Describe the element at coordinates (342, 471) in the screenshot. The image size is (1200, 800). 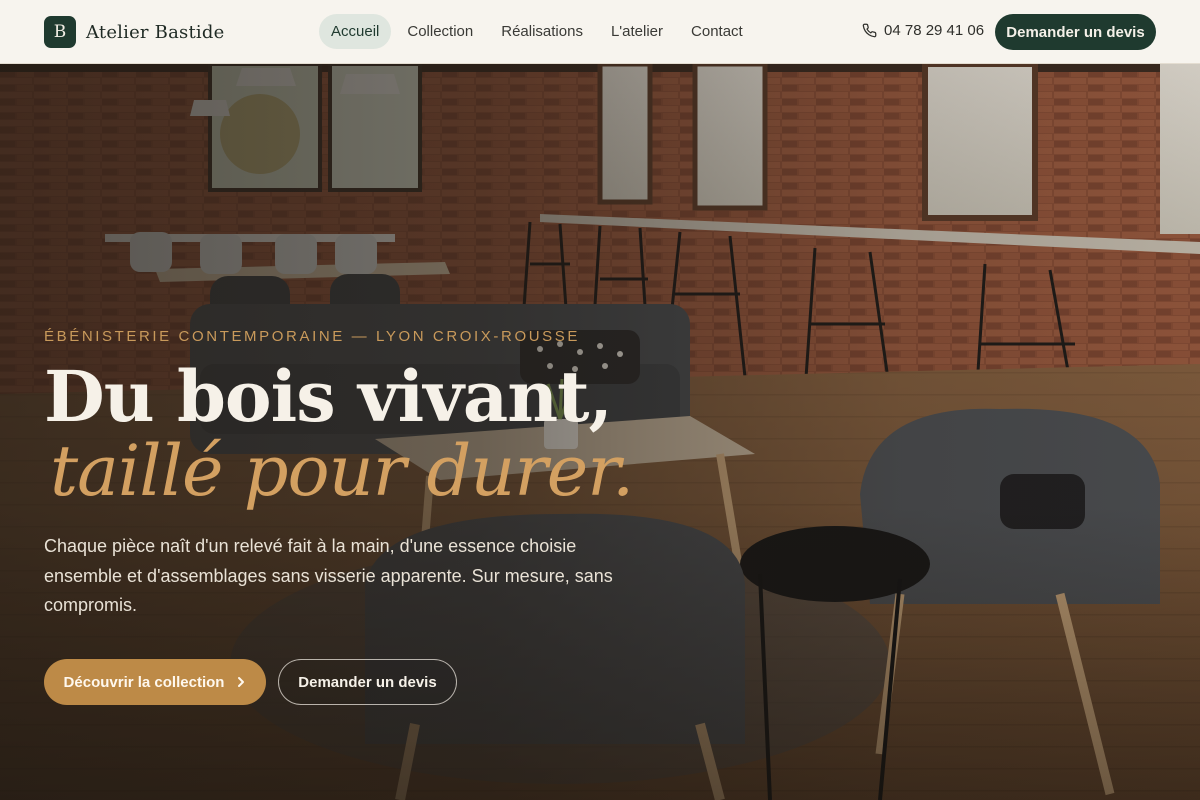
I see `hero-title-accent: taillé pour durer.` at that location.